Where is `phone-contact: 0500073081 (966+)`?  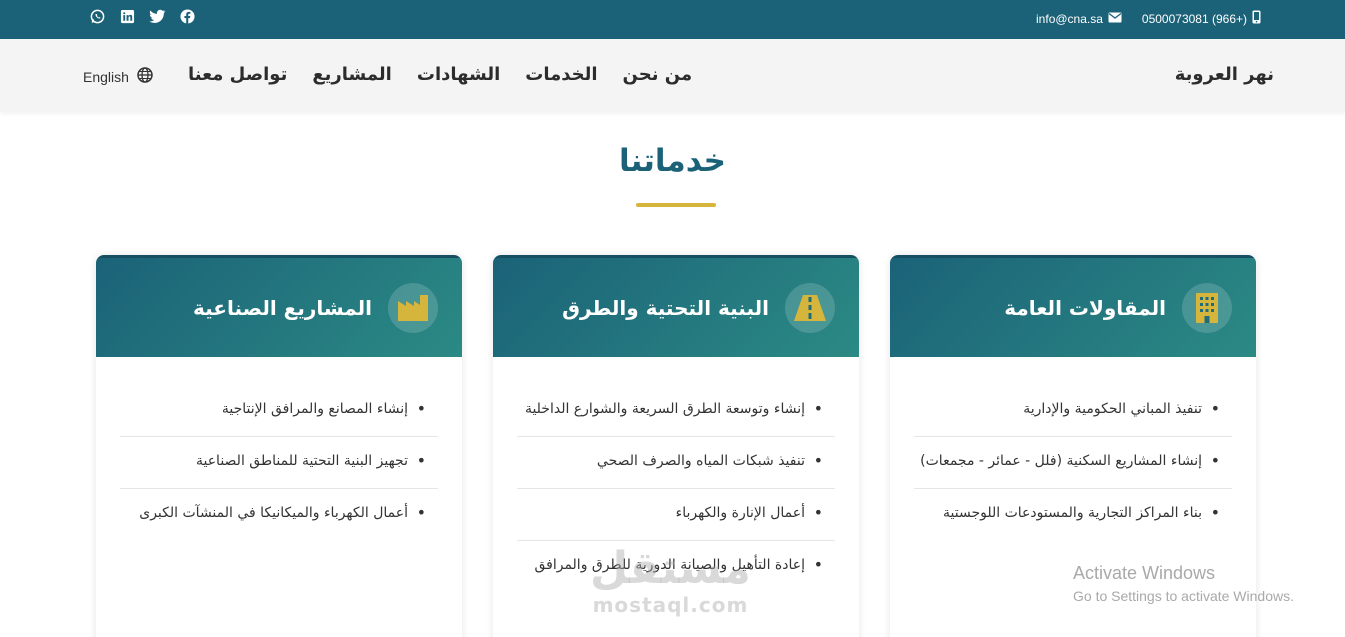
phone-contact: 0500073081 (966+) is located at coordinates (1201, 18).